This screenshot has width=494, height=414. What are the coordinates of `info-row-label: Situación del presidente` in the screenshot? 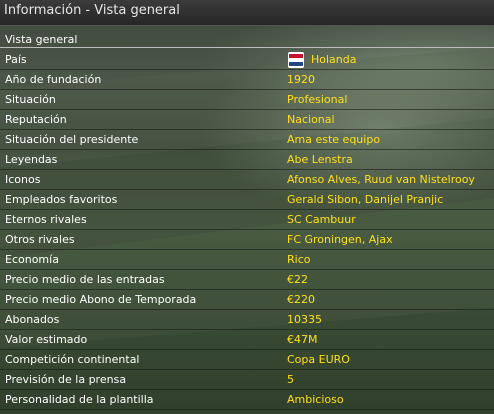 It's located at (72, 139).